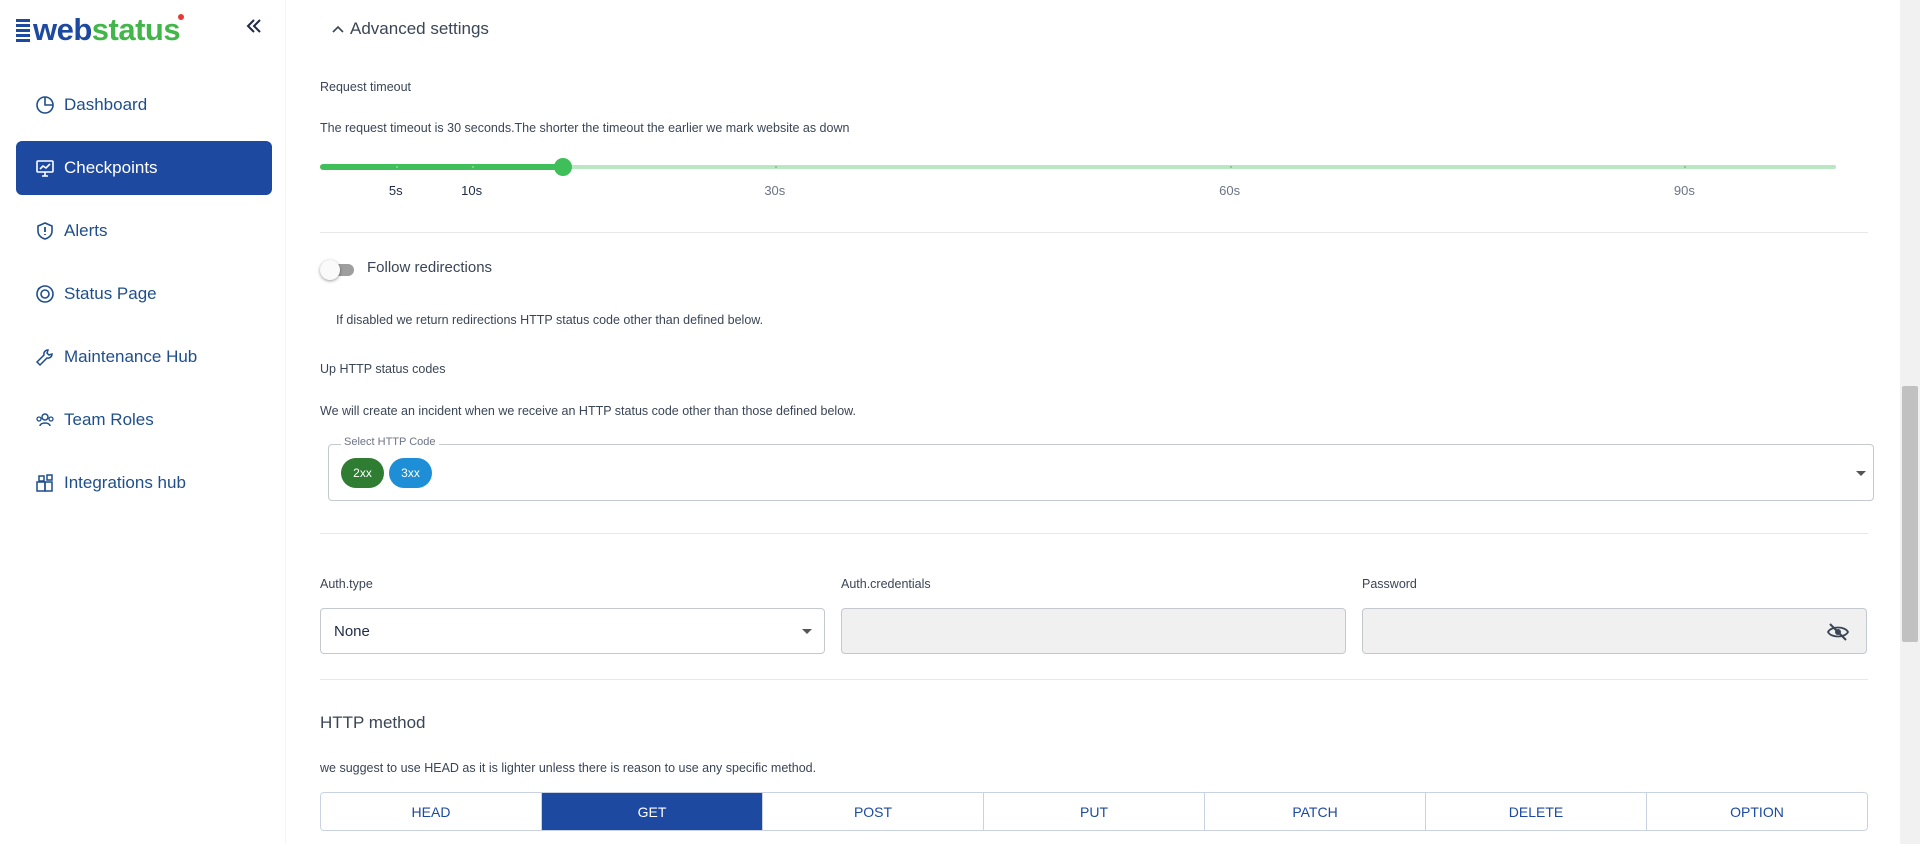  I want to click on sidebar-item-dashboard: Dashboard, so click(144, 105).